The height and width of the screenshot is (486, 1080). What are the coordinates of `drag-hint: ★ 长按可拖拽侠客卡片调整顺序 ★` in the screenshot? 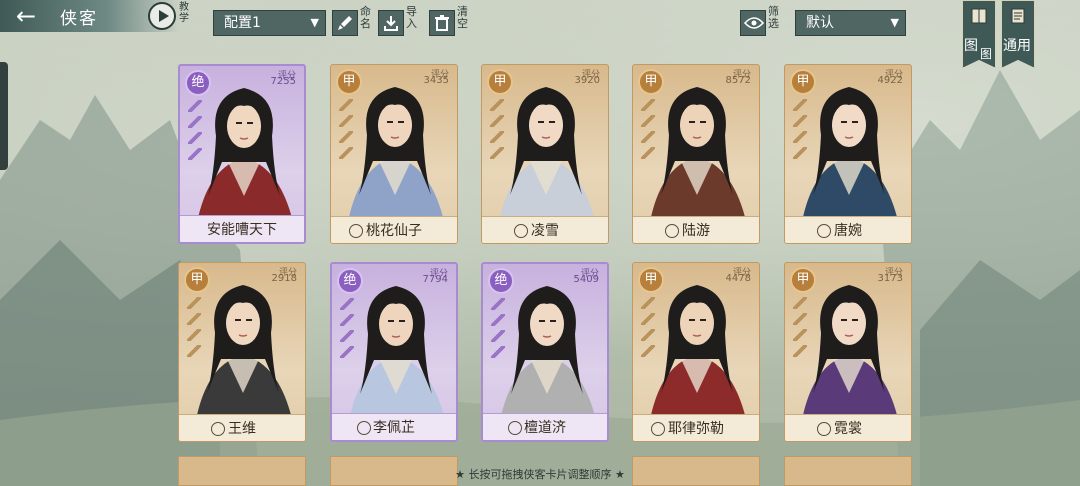 It's located at (540, 474).